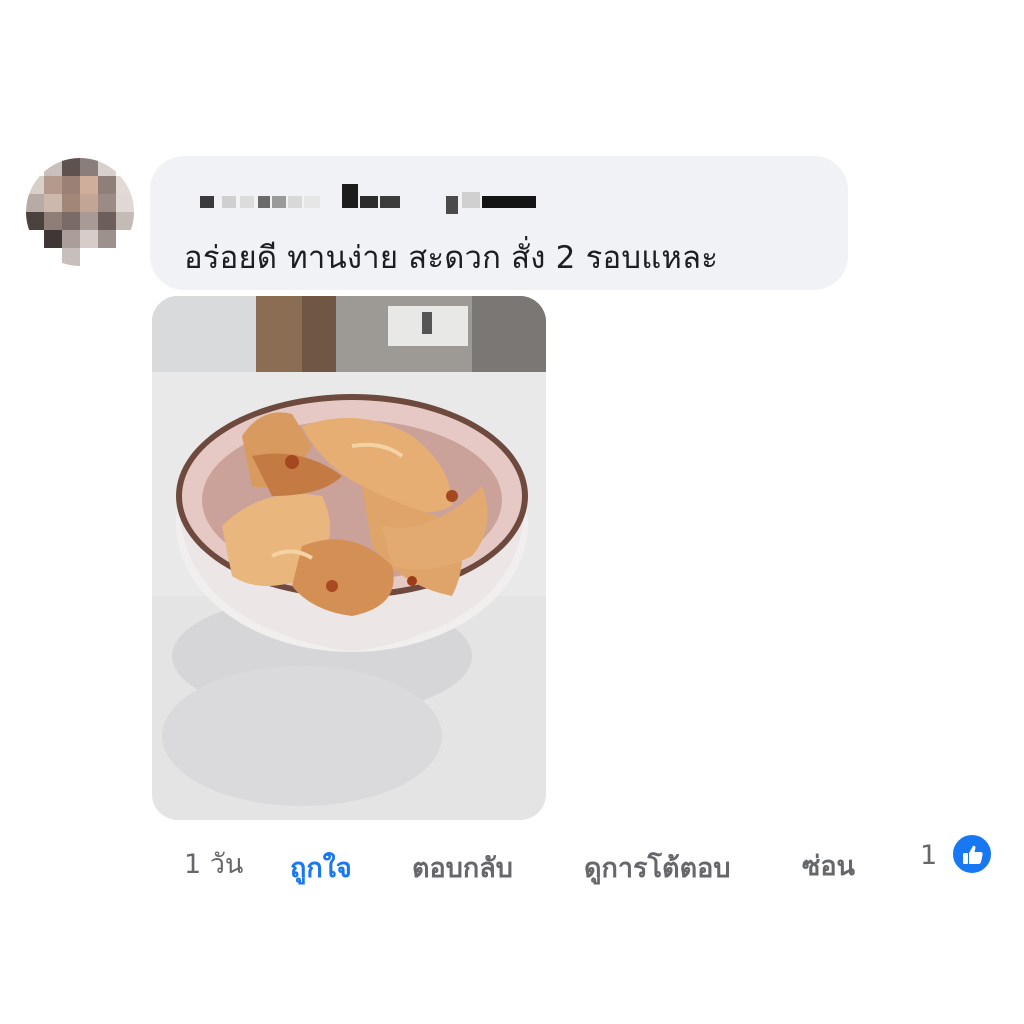 This screenshot has height=1024, width=1024. I want to click on reaction-count: 1, so click(928, 855).